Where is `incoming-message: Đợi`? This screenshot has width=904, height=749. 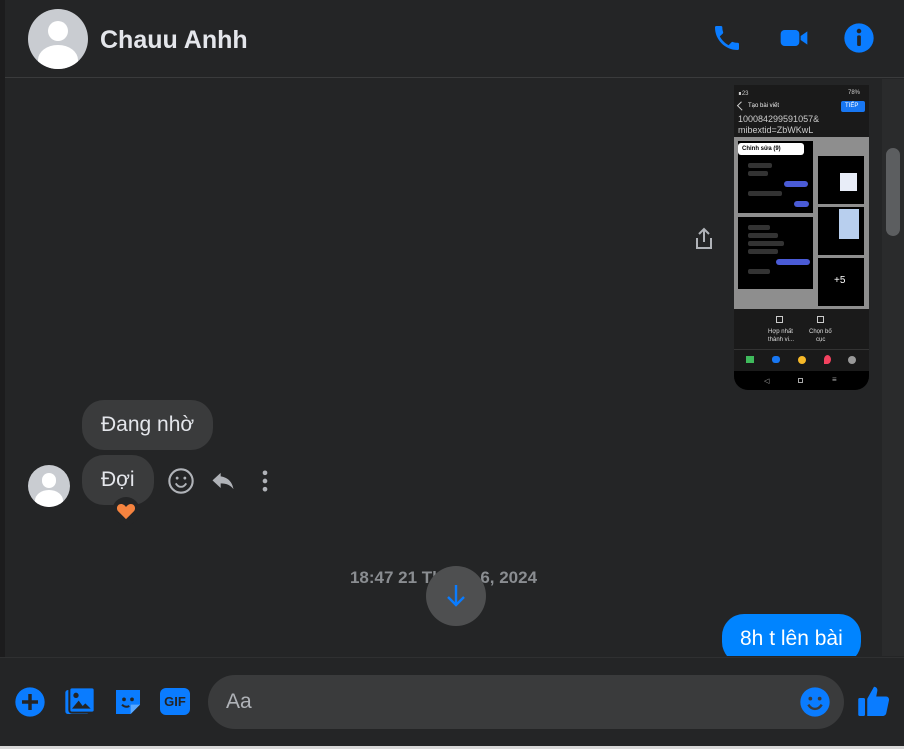 incoming-message: Đợi is located at coordinates (118, 480).